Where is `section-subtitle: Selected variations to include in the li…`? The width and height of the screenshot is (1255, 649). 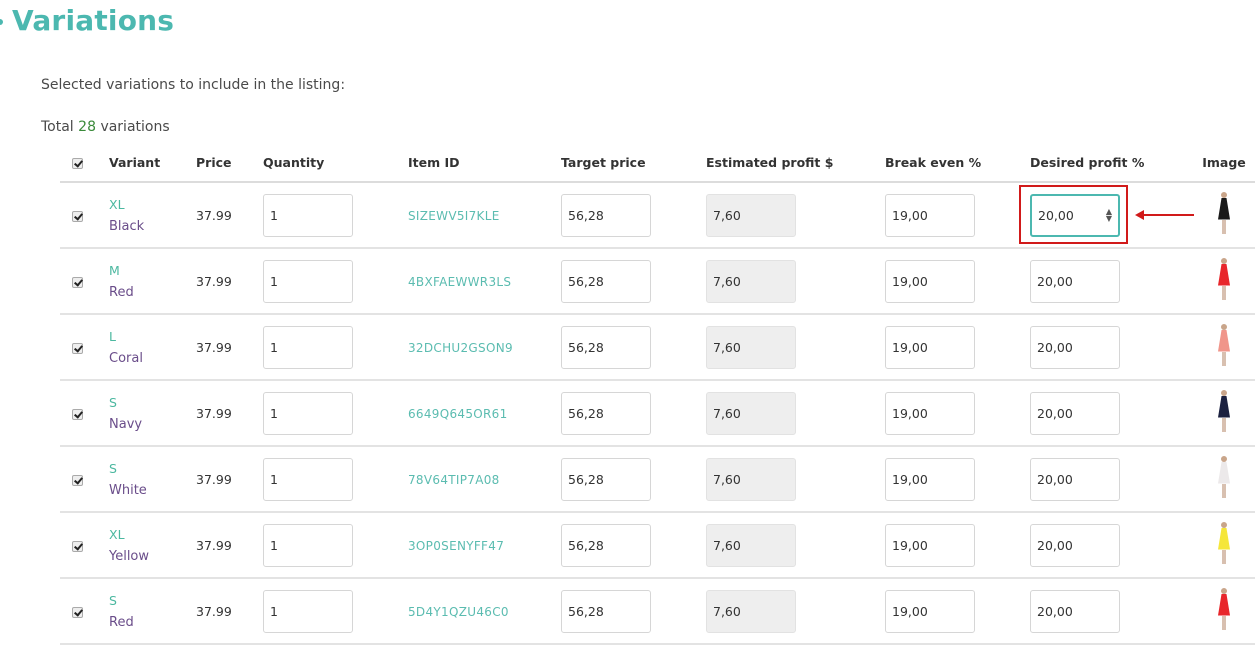 section-subtitle: Selected variations to include in the li… is located at coordinates (193, 85).